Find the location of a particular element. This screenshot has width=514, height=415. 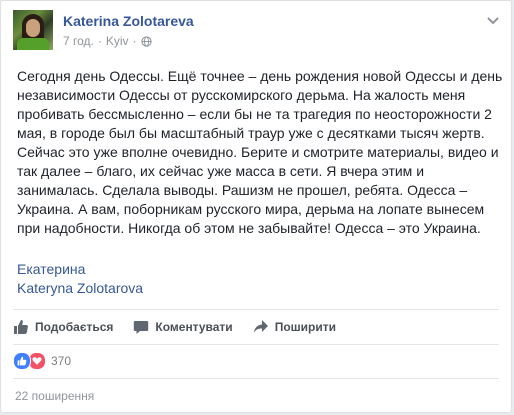

signature-link-cyrillic: Екатерина is located at coordinates (80, 269).